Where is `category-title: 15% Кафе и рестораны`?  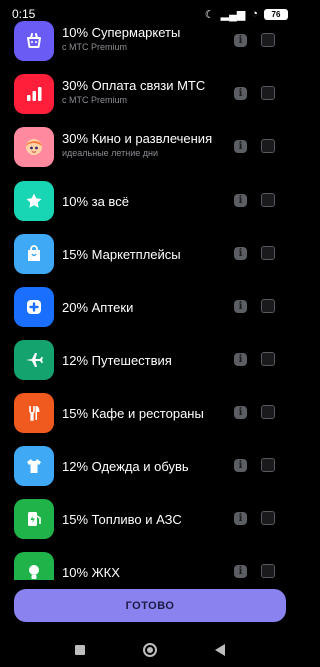
category-title: 15% Кафе и рестораны is located at coordinates (133, 413).